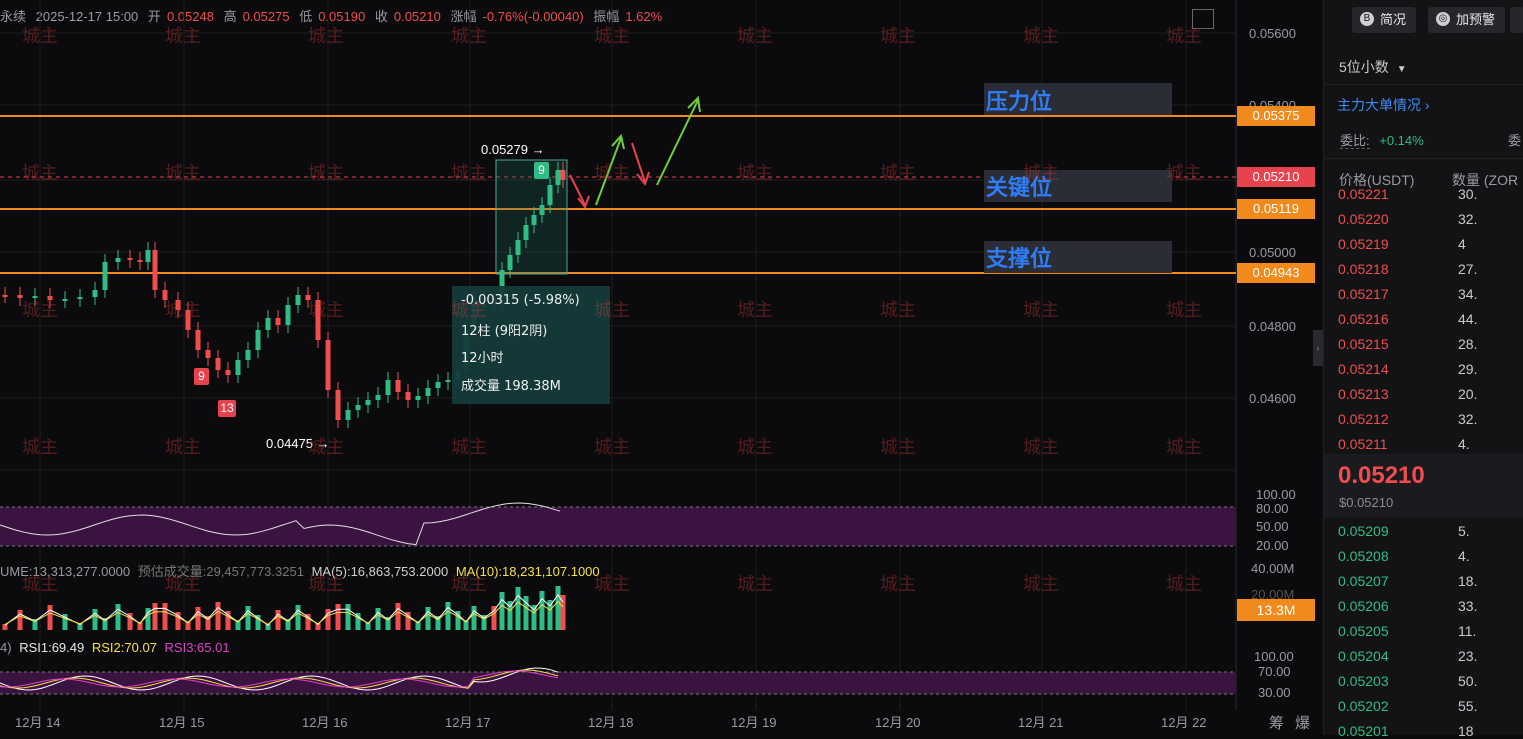 Image resolution: width=1523 pixels, height=739 pixels. I want to click on rsi-legend: 4) RSI1:69.49 RSI2:70.07 RSI3:65.01, so click(115, 647).